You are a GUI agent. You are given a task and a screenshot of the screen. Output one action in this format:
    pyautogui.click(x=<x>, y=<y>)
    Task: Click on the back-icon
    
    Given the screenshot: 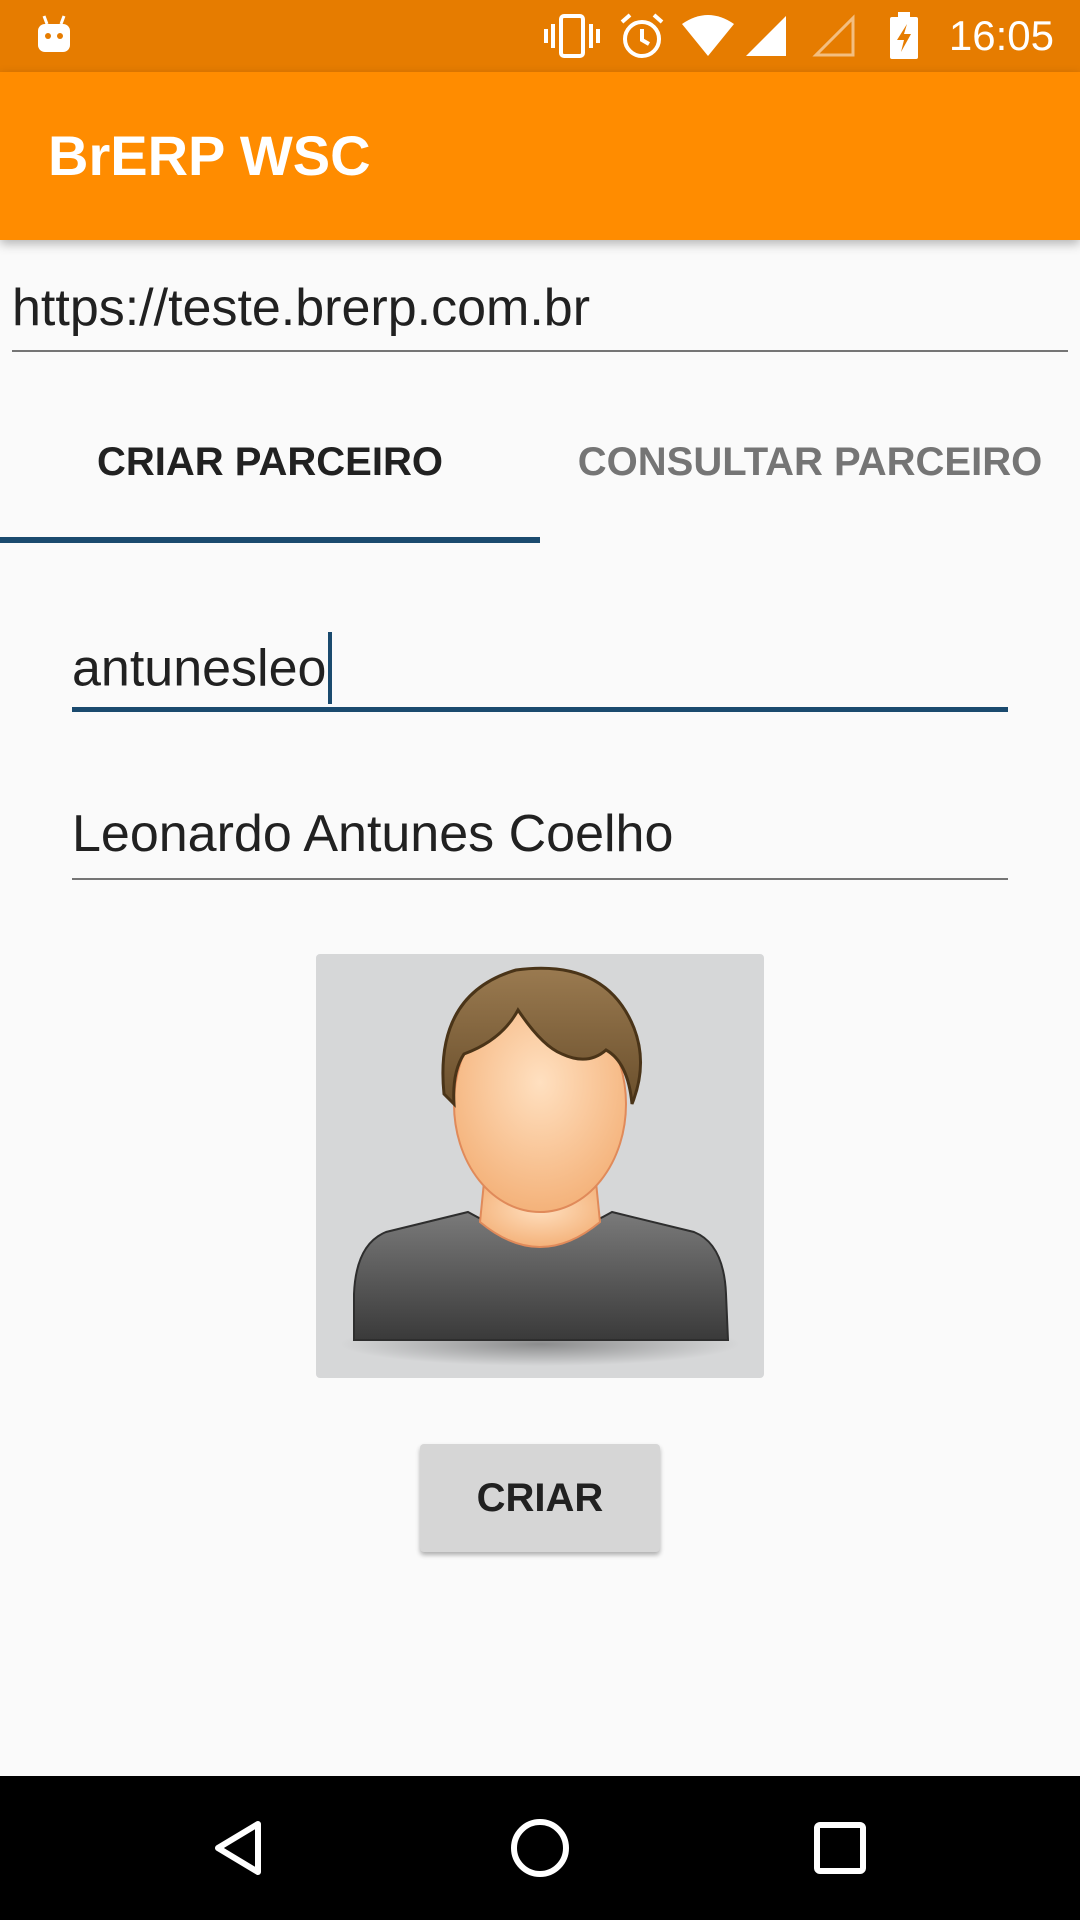 What is the action you would take?
    pyautogui.click(x=240, y=1848)
    